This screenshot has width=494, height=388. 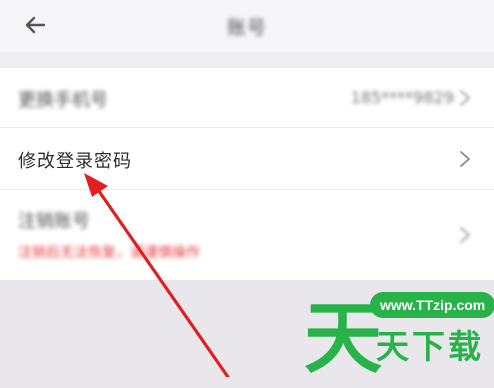 What do you see at coordinates (430, 346) in the screenshot?
I see `watermark-text: 天下载` at bounding box center [430, 346].